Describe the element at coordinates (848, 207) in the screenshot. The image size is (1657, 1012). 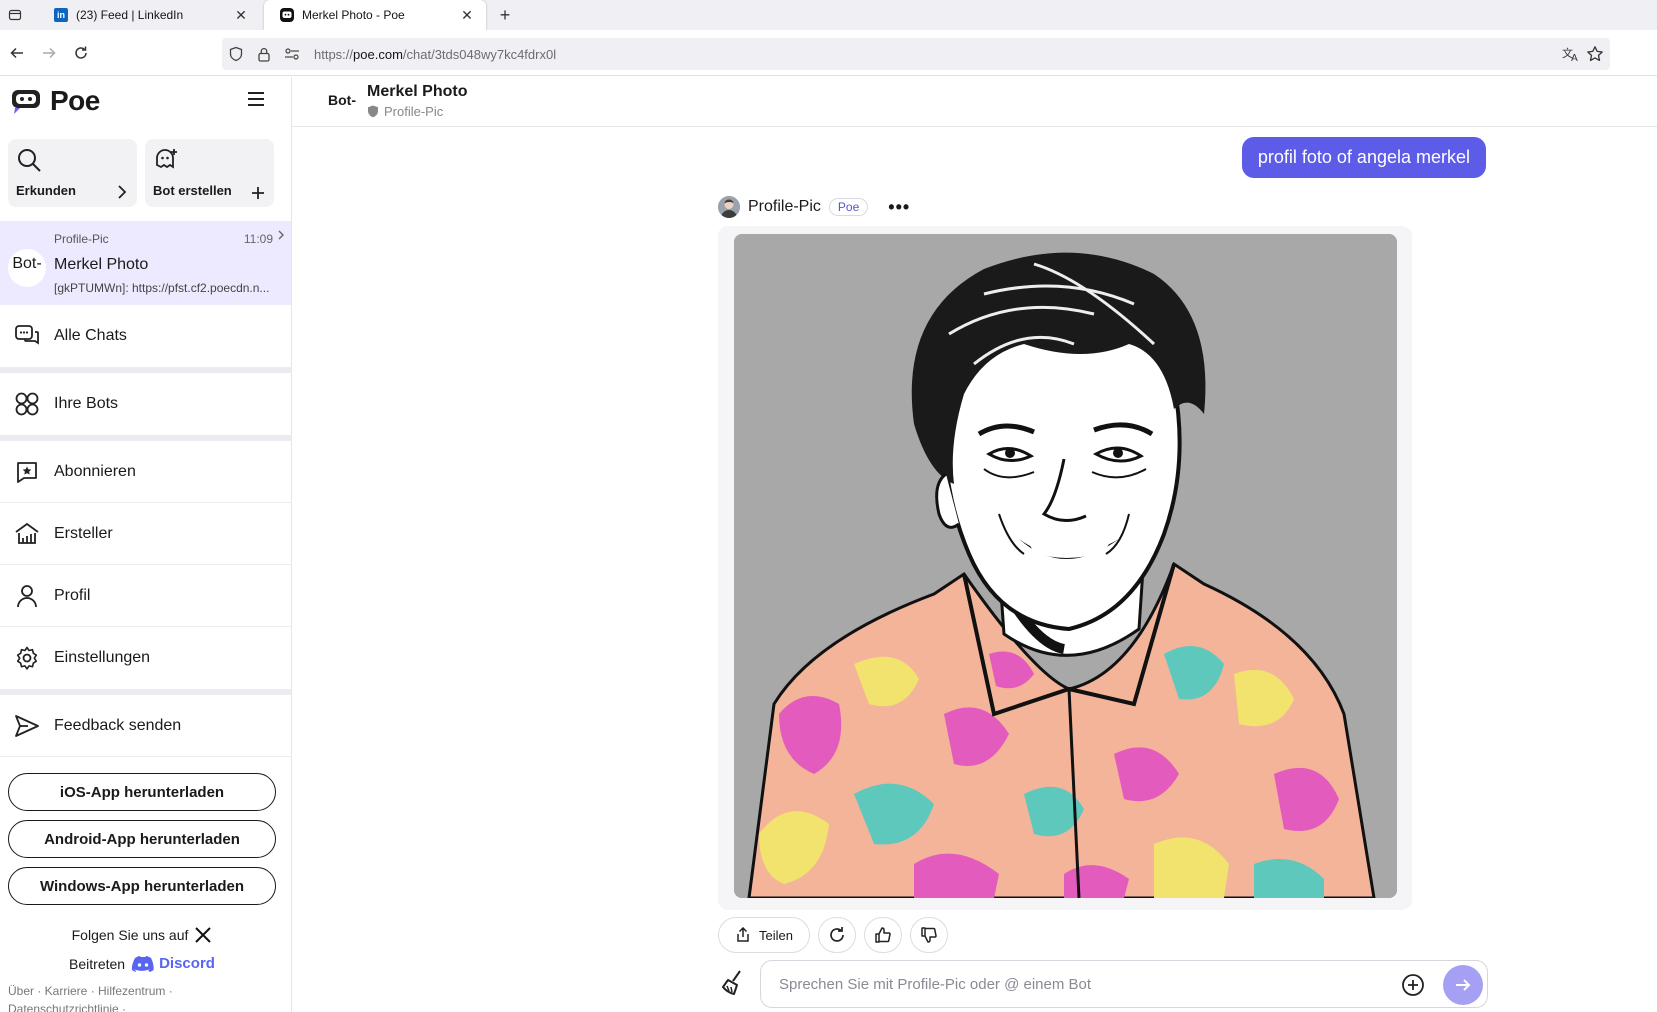
I see `poe-badge: Poe` at that location.